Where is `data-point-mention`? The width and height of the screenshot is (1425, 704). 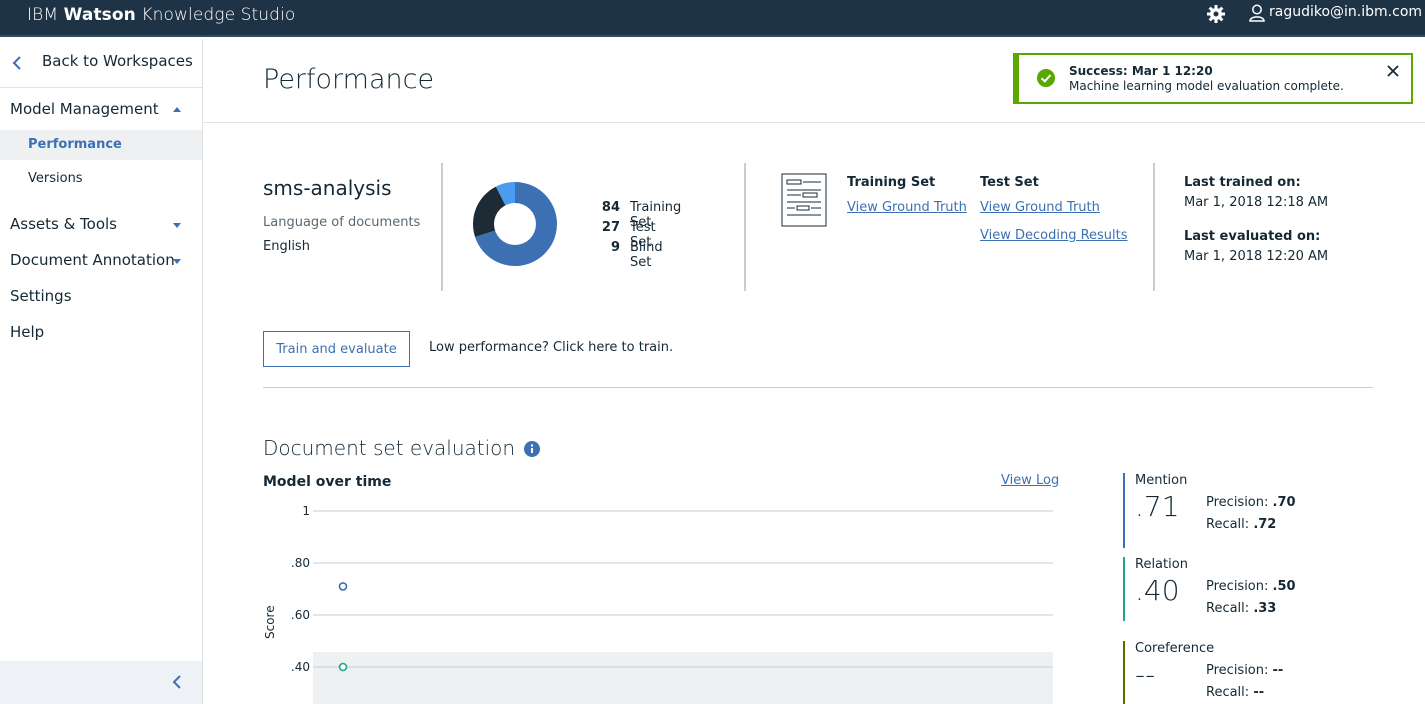 data-point-mention is located at coordinates (343, 586).